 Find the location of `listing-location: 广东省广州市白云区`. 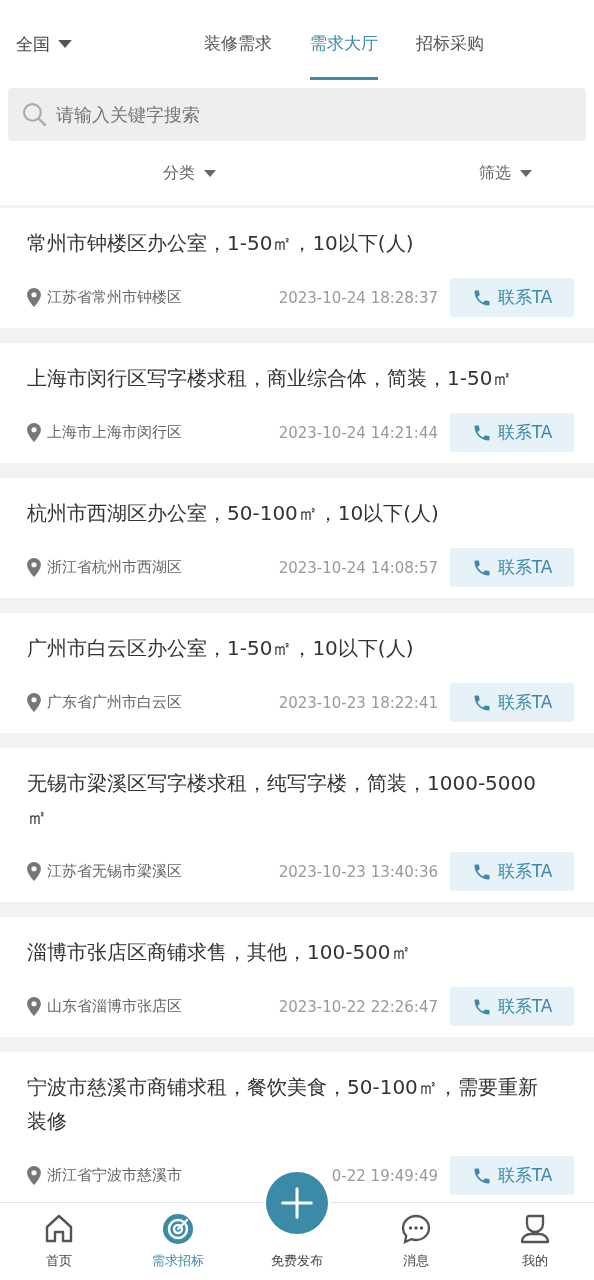

listing-location: 广东省广州市白云区 is located at coordinates (114, 702).